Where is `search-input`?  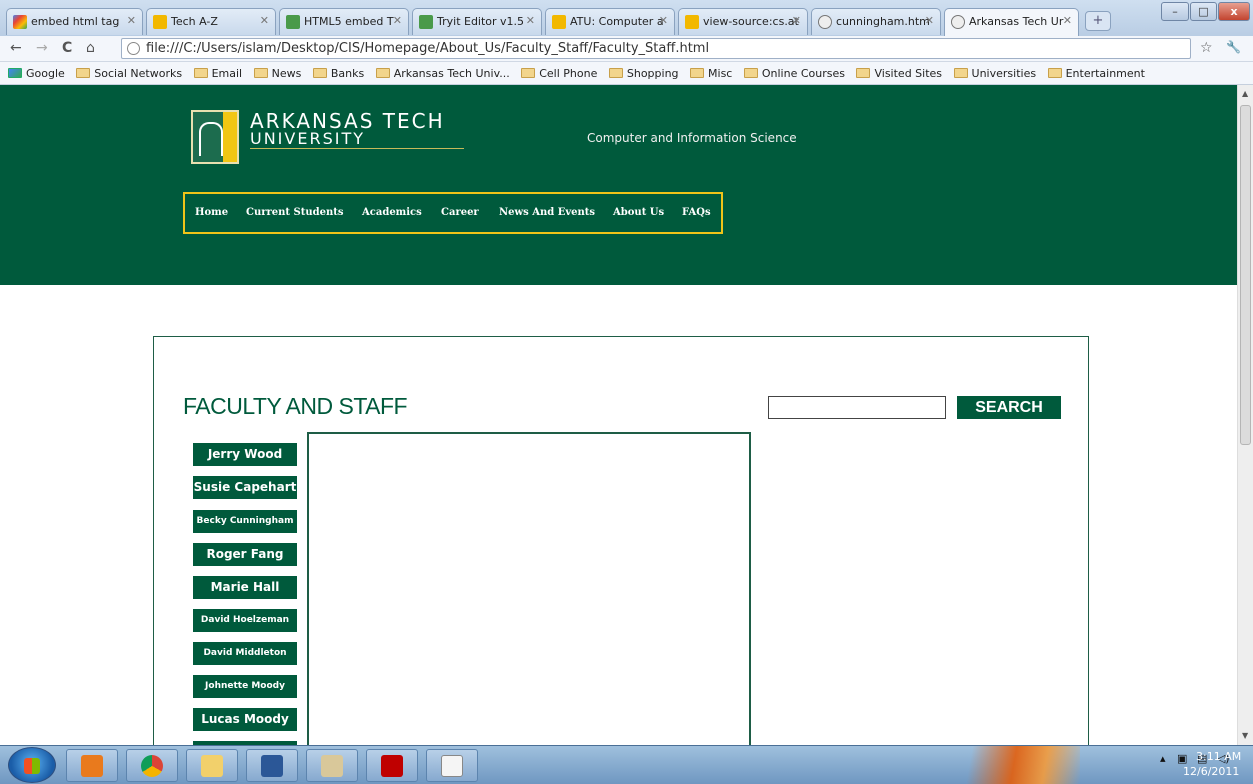 search-input is located at coordinates (857, 407).